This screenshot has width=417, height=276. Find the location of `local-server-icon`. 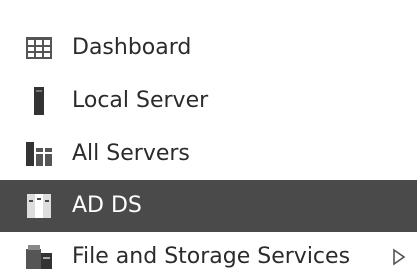

local-server-icon is located at coordinates (39, 101).